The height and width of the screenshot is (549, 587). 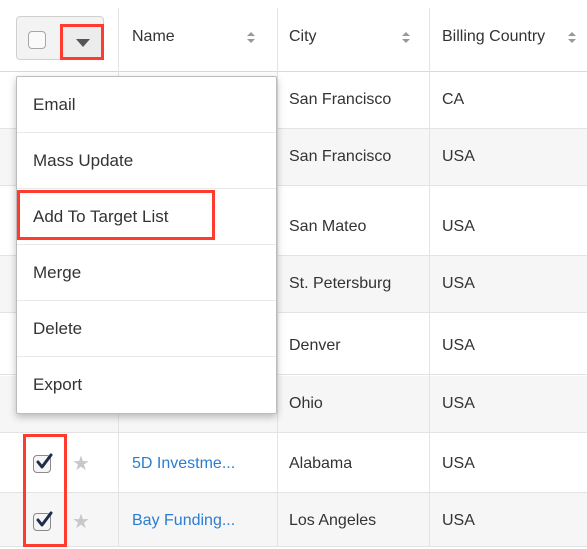 What do you see at coordinates (146, 329) in the screenshot?
I see `menu-item-delete: Delete` at bounding box center [146, 329].